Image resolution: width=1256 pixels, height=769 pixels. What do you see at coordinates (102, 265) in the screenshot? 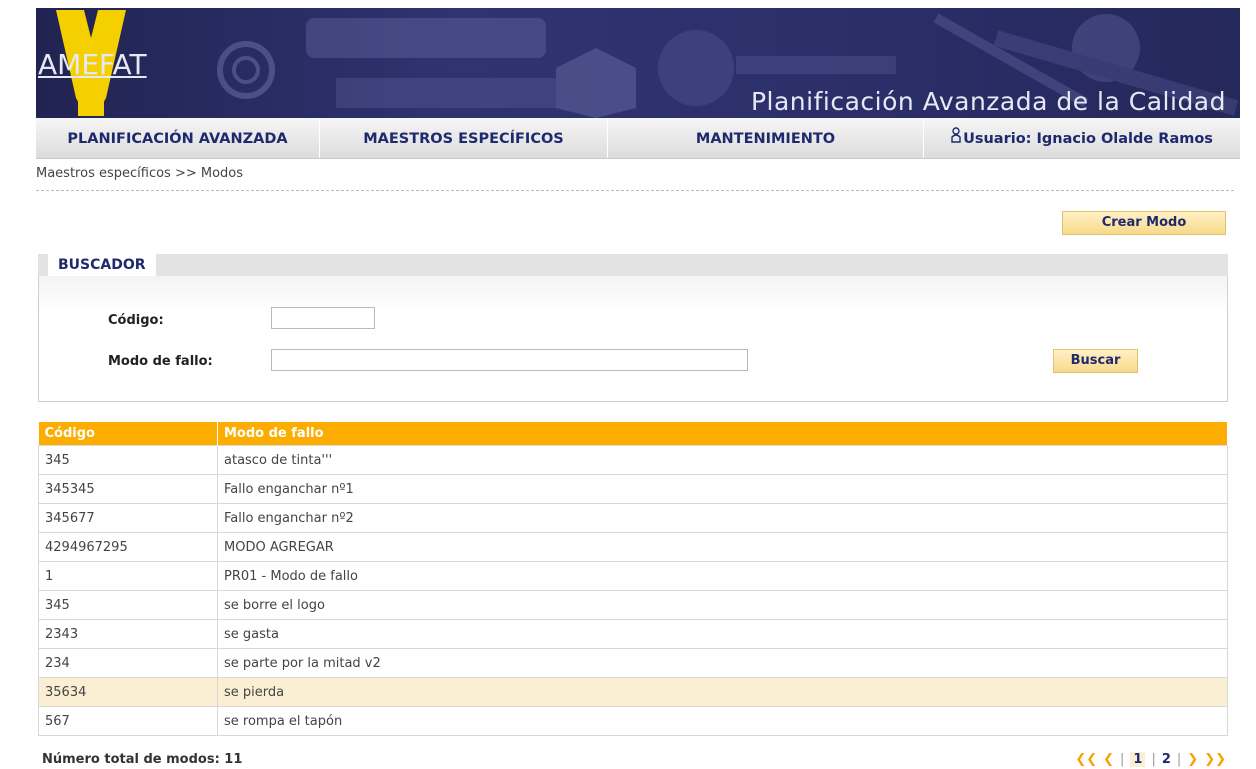
I see `search-title: BUSCADOR` at bounding box center [102, 265].